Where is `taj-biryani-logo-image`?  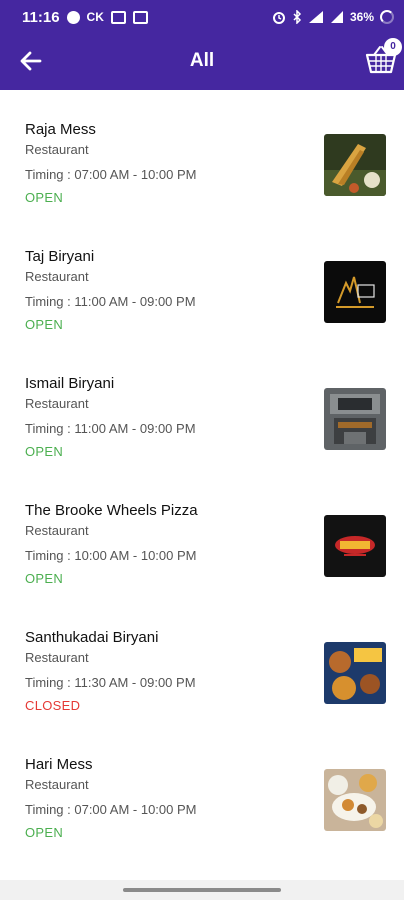
taj-biryani-logo-image is located at coordinates (355, 292).